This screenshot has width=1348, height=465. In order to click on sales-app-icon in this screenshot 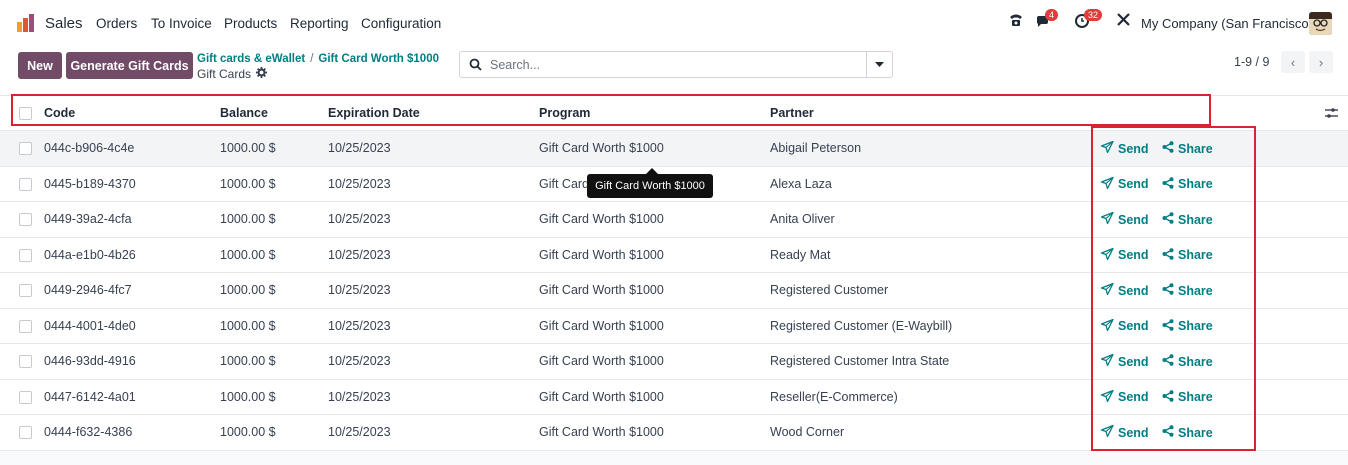, I will do `click(27, 23)`.